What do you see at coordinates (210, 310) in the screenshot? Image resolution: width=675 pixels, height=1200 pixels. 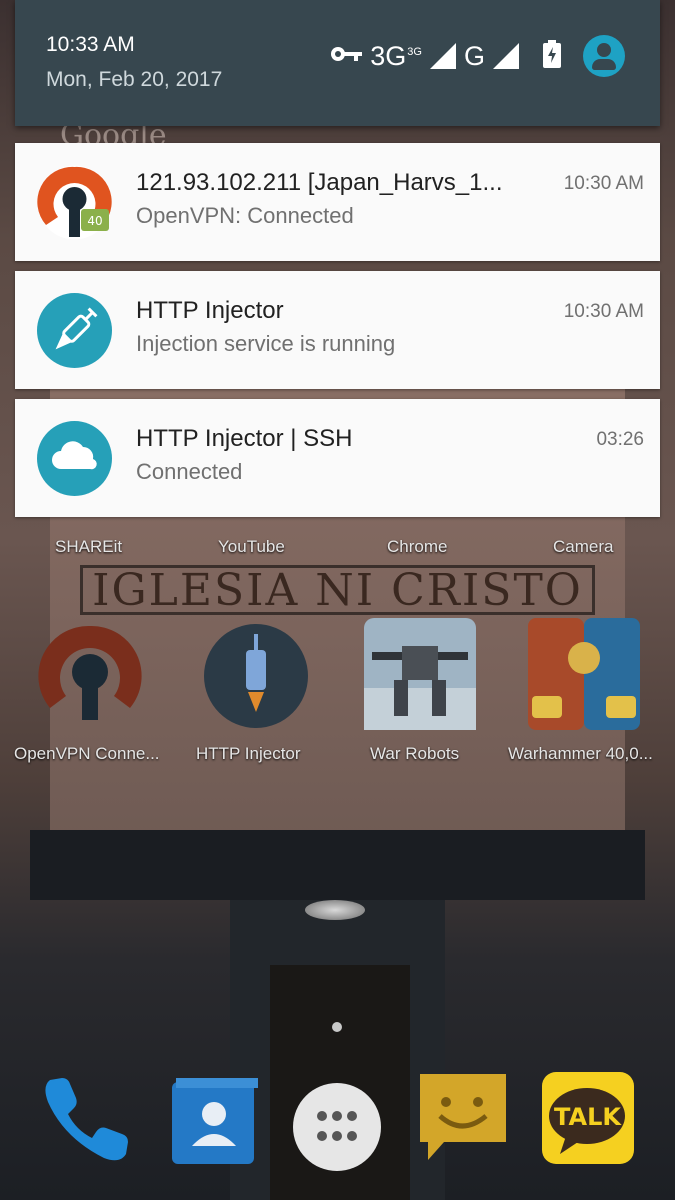 I see `notification-title: HTTP Injector` at bounding box center [210, 310].